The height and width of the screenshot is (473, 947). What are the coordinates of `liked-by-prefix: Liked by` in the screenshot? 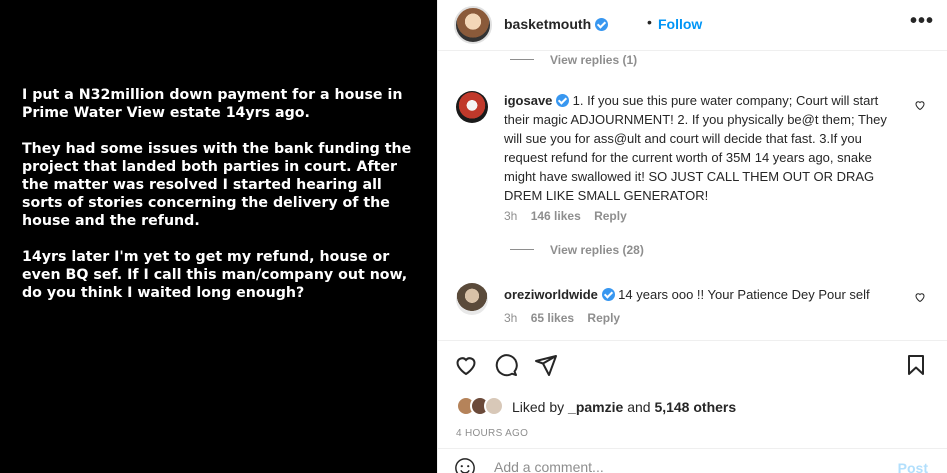 It's located at (538, 407).